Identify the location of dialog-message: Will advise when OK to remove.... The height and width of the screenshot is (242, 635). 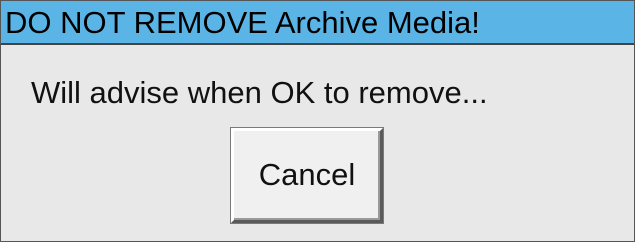
(259, 92).